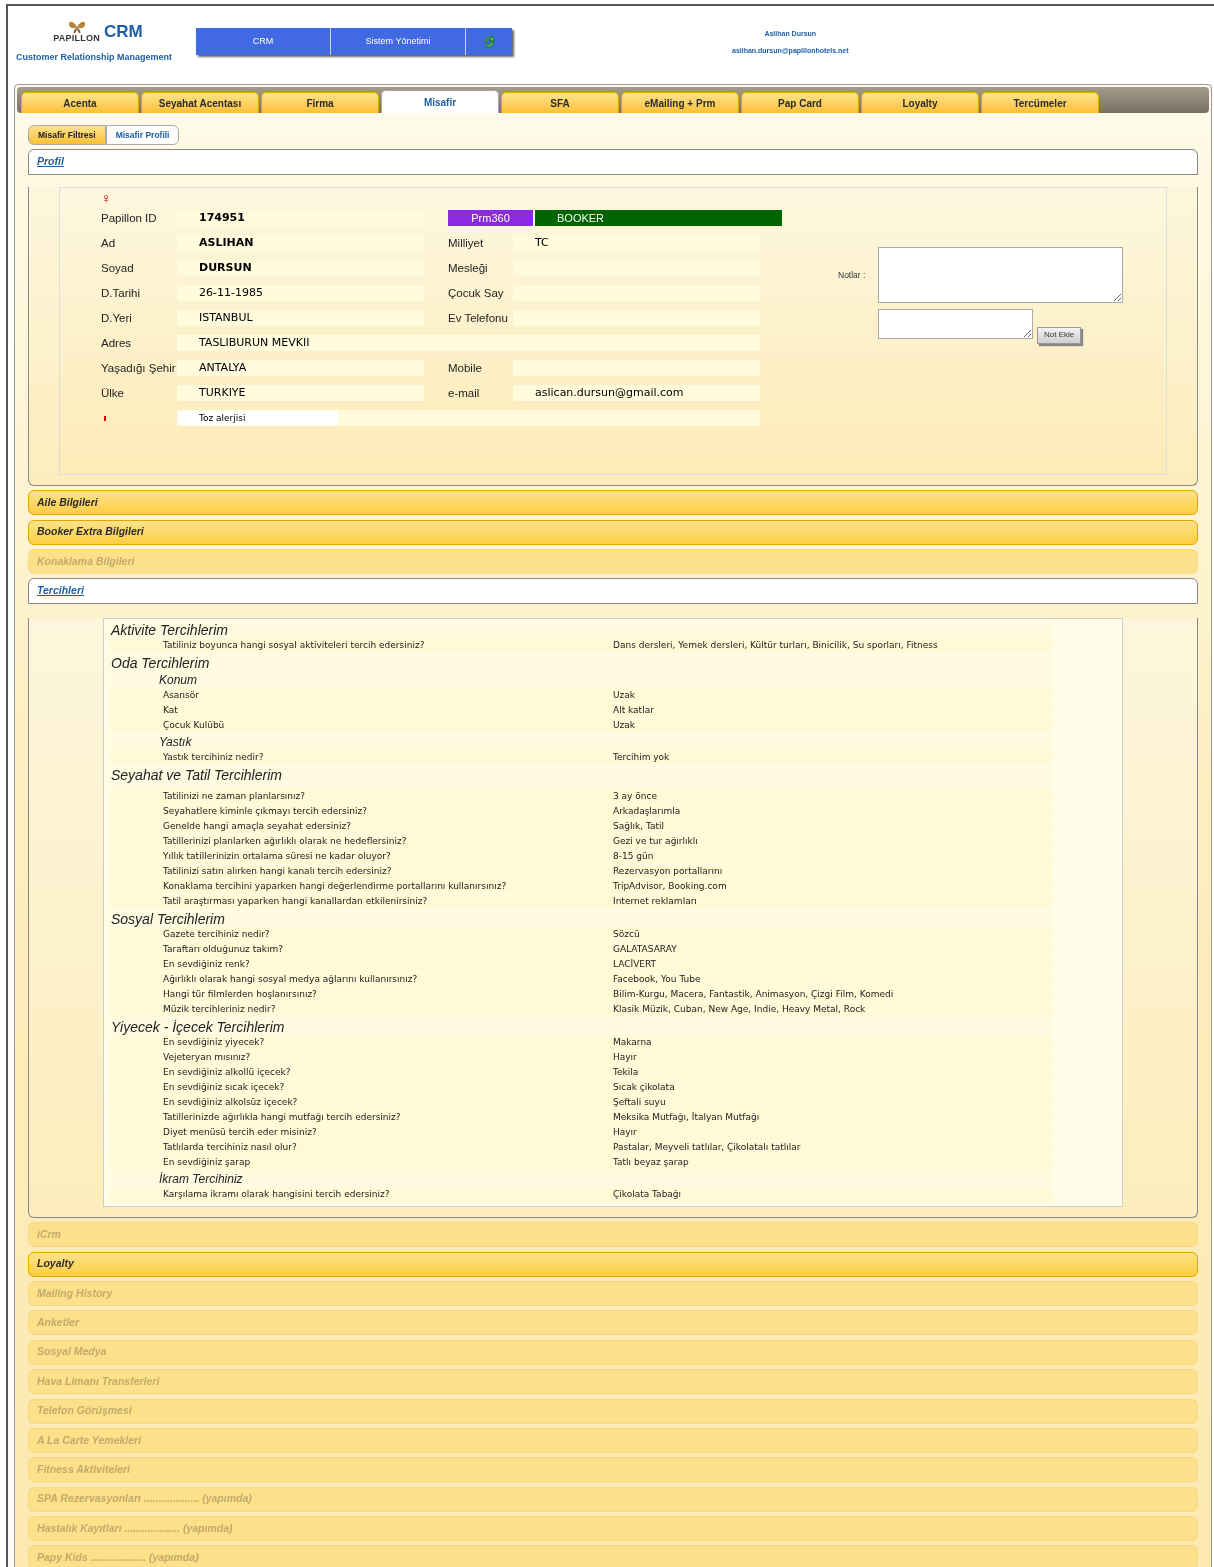 The width and height of the screenshot is (1214, 1567). Describe the element at coordinates (686, 1118) in the screenshot. I see `answer-text: Meksika Mutfağı, İtalyan Mutfağı` at that location.